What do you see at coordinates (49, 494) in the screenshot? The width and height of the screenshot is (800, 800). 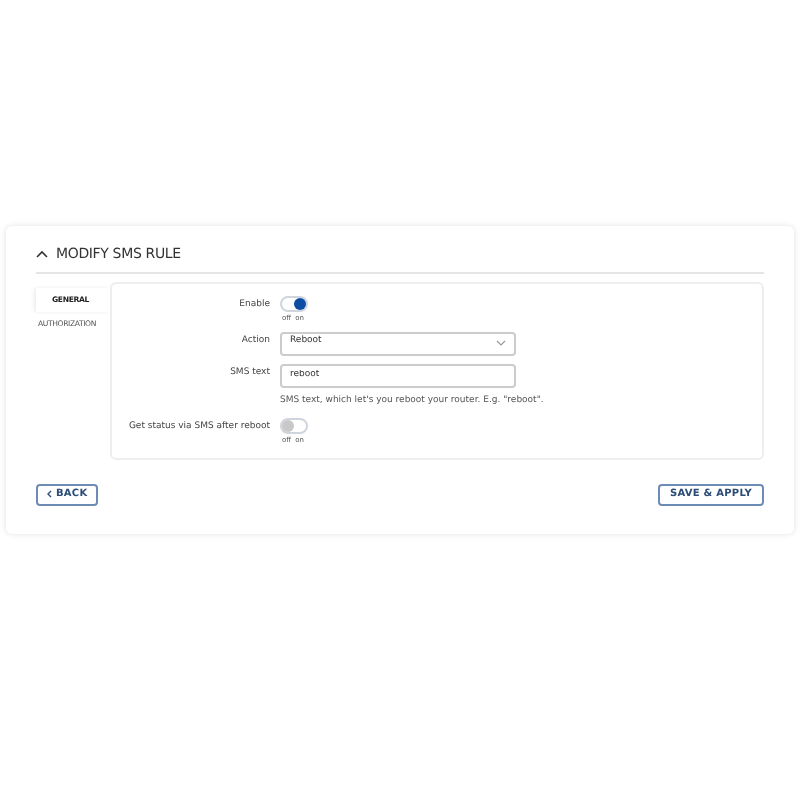 I see `chevron-left-icon` at bounding box center [49, 494].